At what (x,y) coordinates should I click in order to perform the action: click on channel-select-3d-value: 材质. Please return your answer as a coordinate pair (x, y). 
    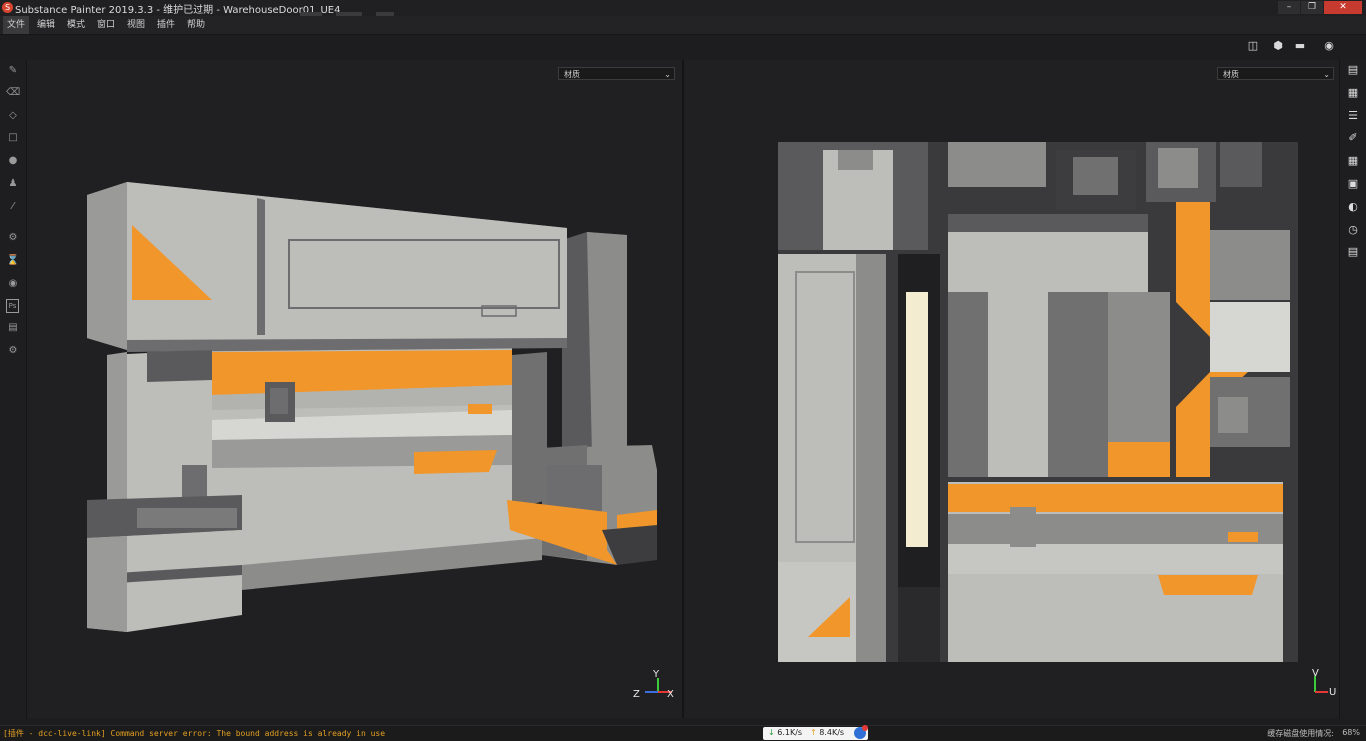
    Looking at the image, I should click on (572, 74).